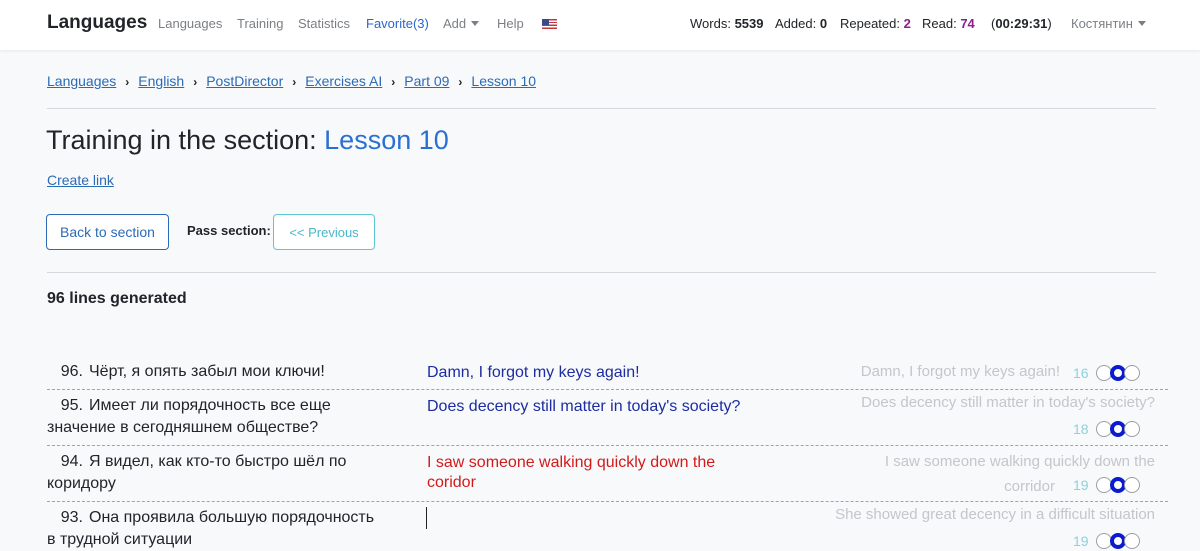 The image size is (1200, 551). I want to click on brand-logo: Languages, so click(97, 23).